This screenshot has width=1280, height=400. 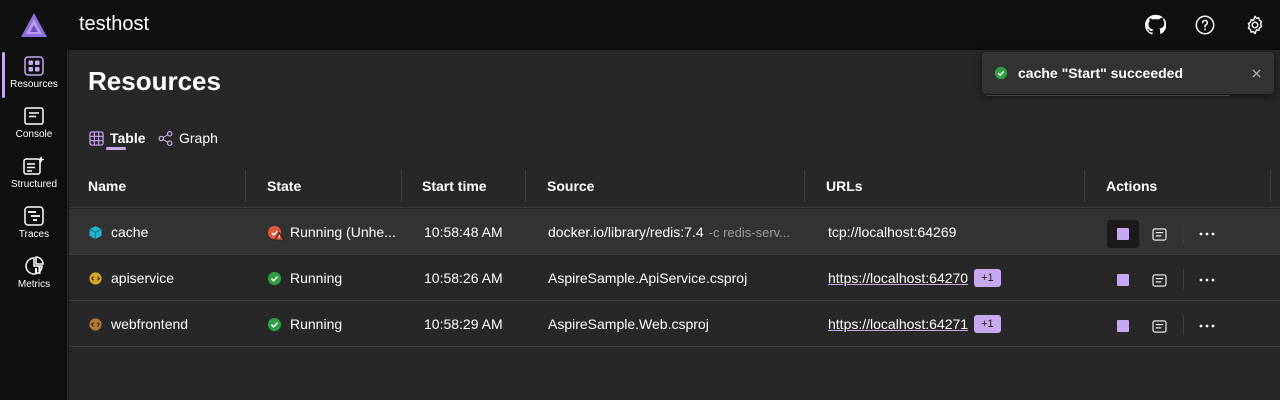 I want to click on resource-url: tcp://localhost:64269, so click(x=892, y=232).